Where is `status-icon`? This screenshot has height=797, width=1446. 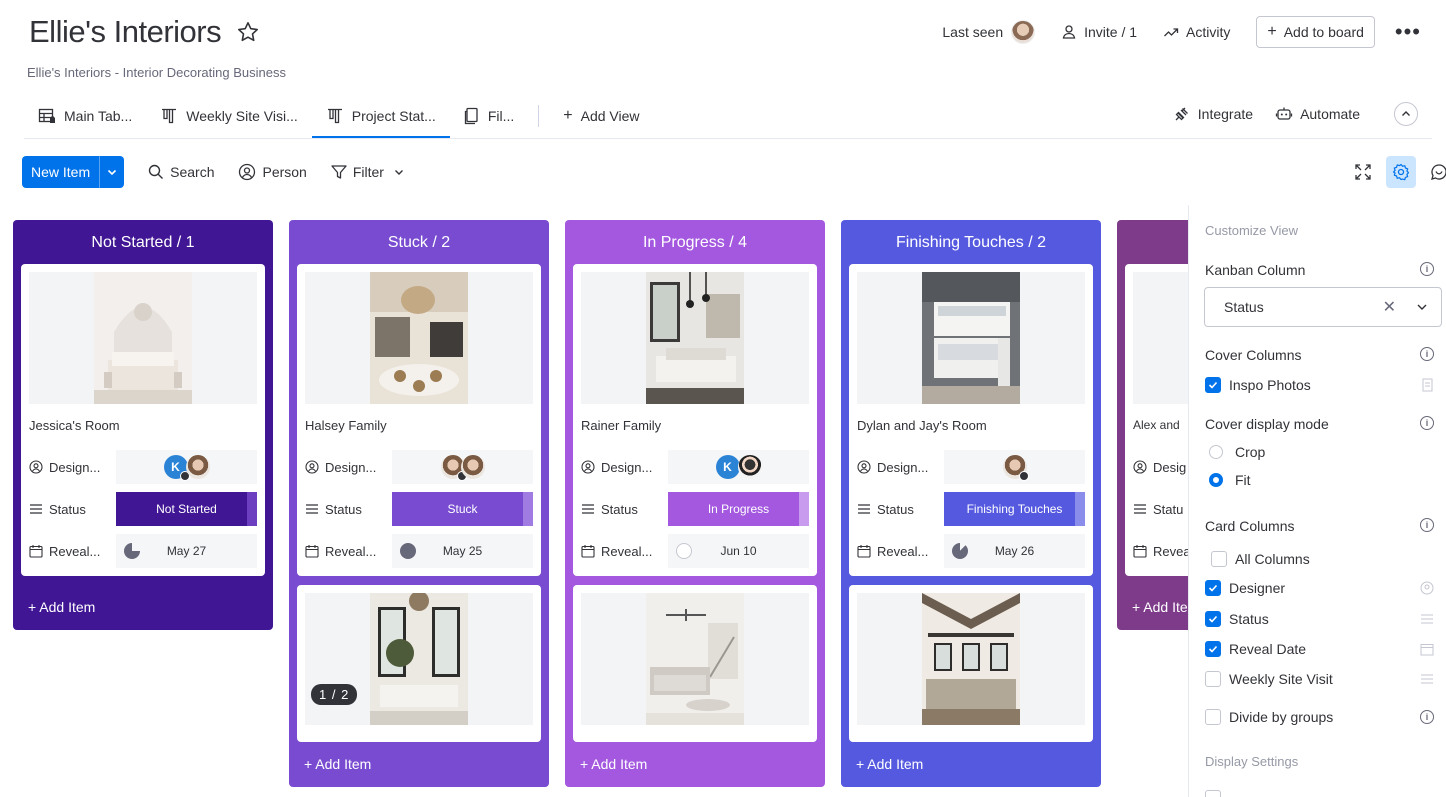
status-icon is located at coordinates (1427, 679).